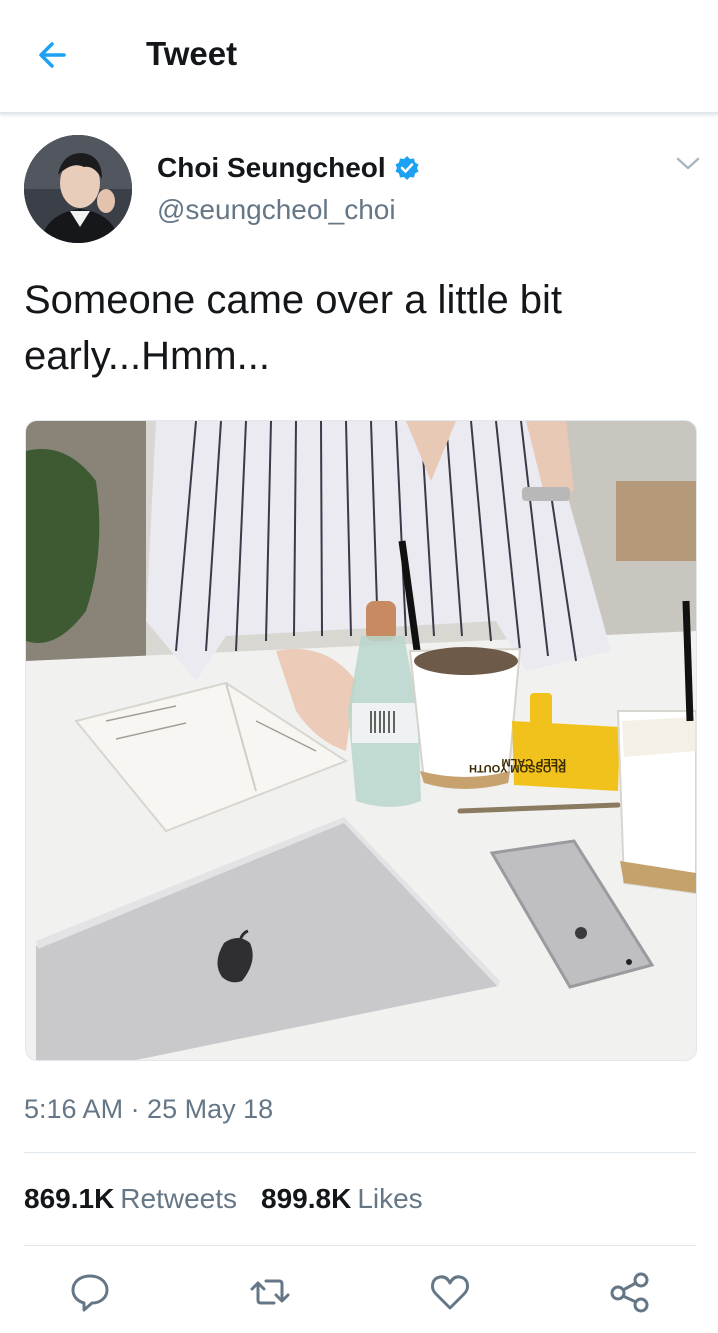 Image resolution: width=718 pixels, height=1333 pixels. I want to click on verified-badge-icon, so click(407, 168).